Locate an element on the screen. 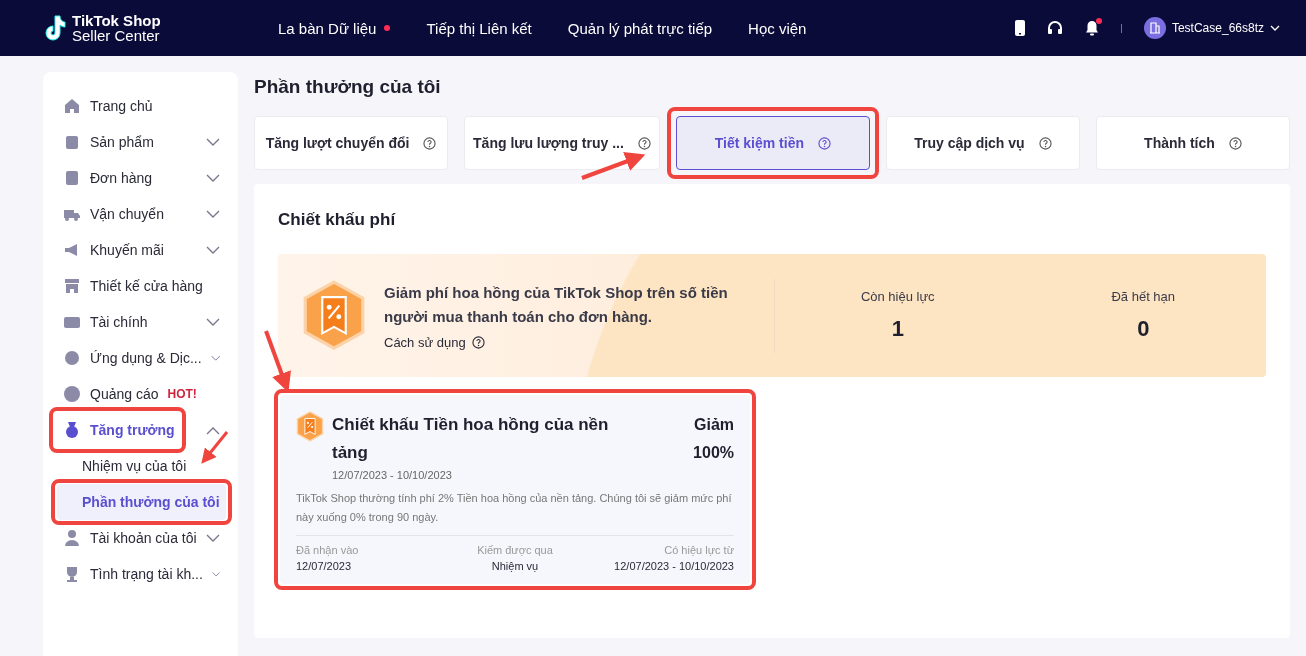 The width and height of the screenshot is (1306, 656). hot-label: HOT! is located at coordinates (182, 394).